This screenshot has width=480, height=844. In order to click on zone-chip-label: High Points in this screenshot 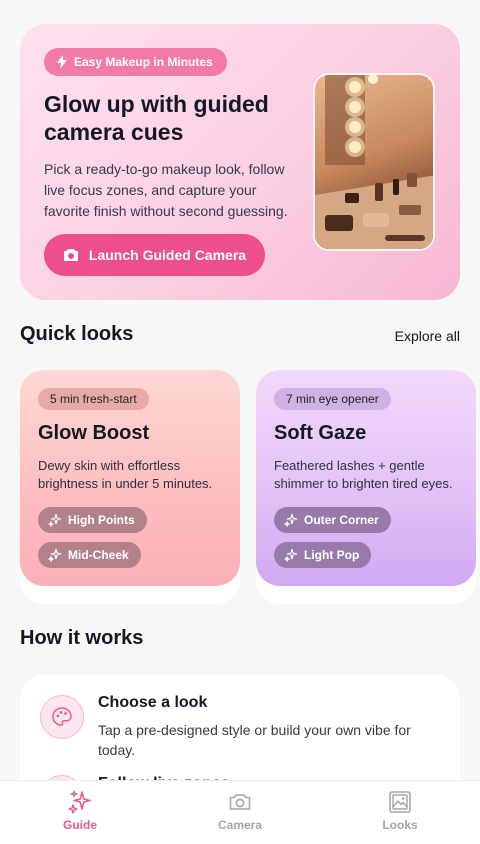, I will do `click(101, 520)`.